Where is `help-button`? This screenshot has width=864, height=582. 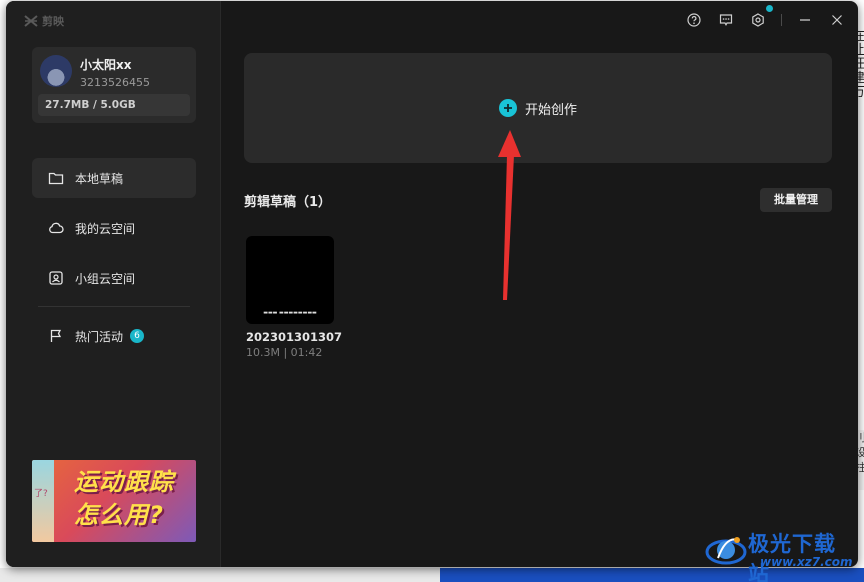
help-button is located at coordinates (694, 20).